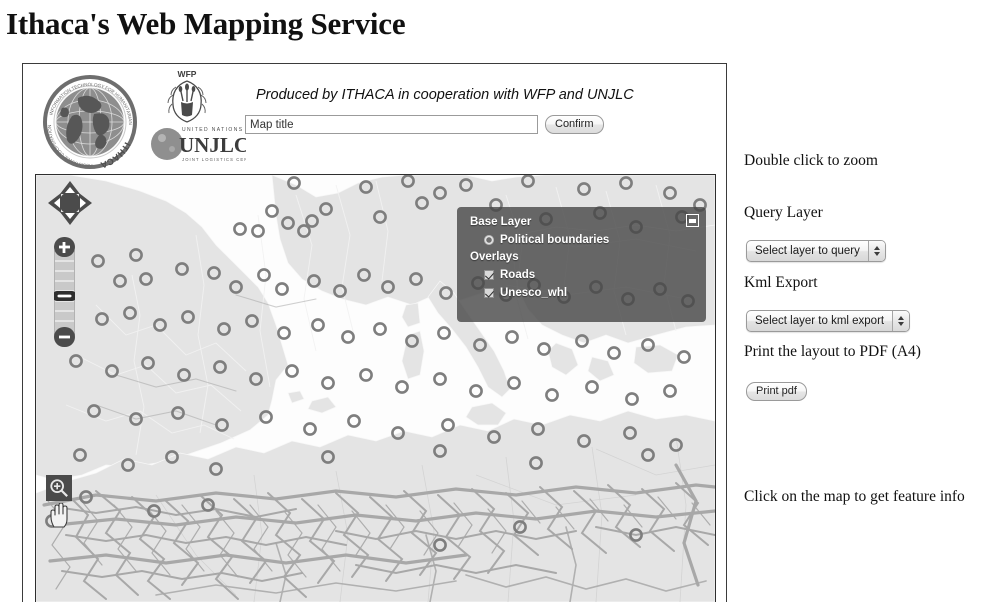 This screenshot has width=1001, height=602. Describe the element at coordinates (574, 124) in the screenshot. I see `confirm-button: Confirm` at that location.